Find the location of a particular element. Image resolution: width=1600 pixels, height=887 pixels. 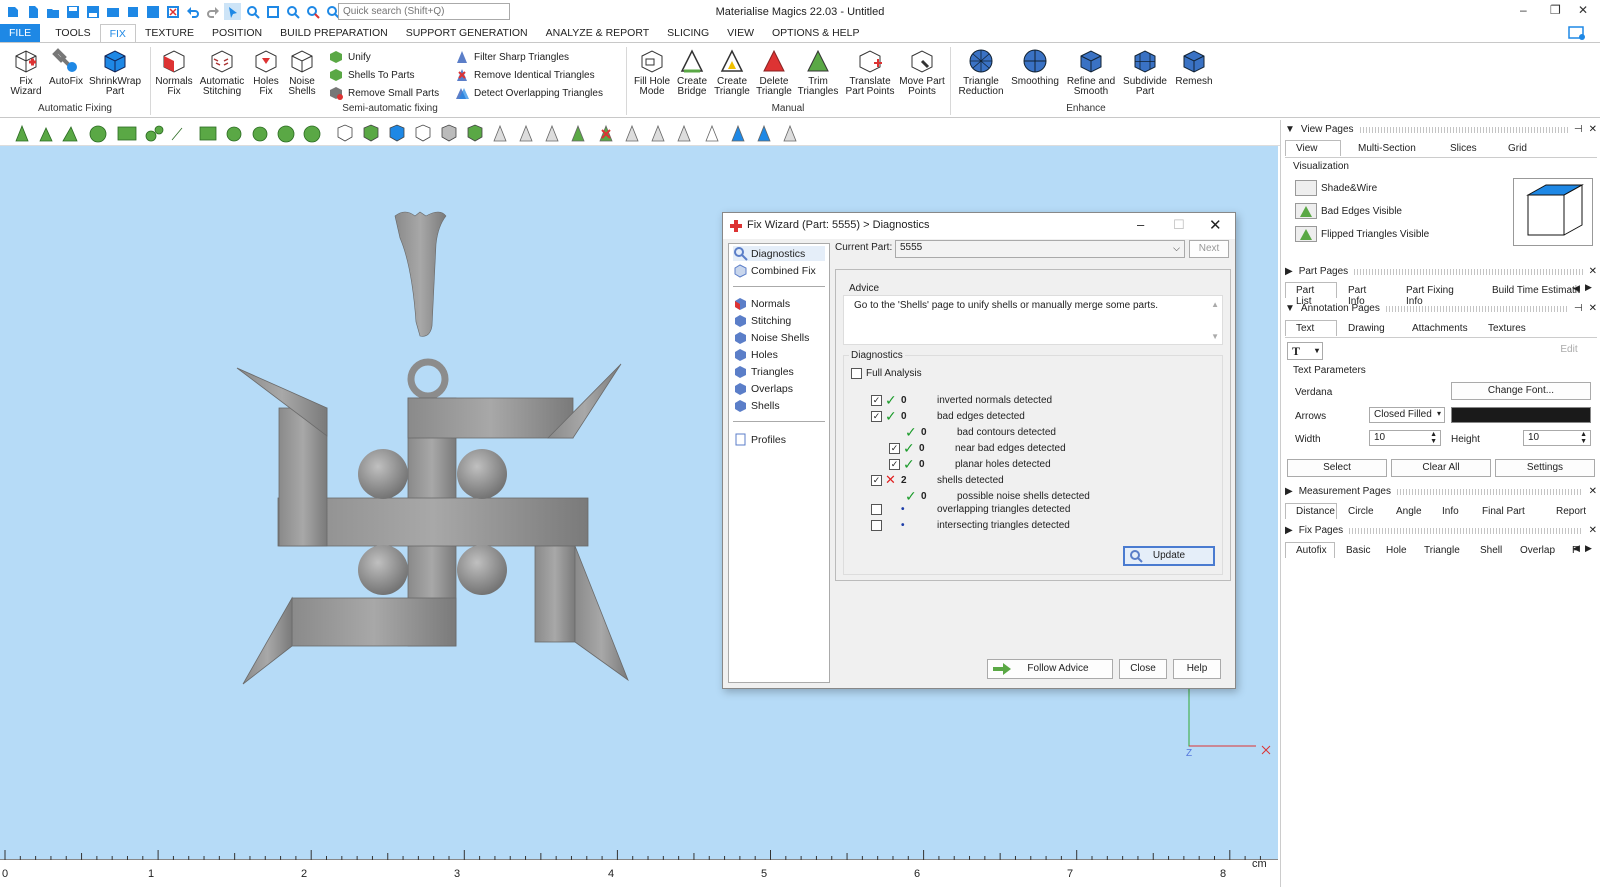

nav-triangles: Triangles is located at coordinates (763, 371).